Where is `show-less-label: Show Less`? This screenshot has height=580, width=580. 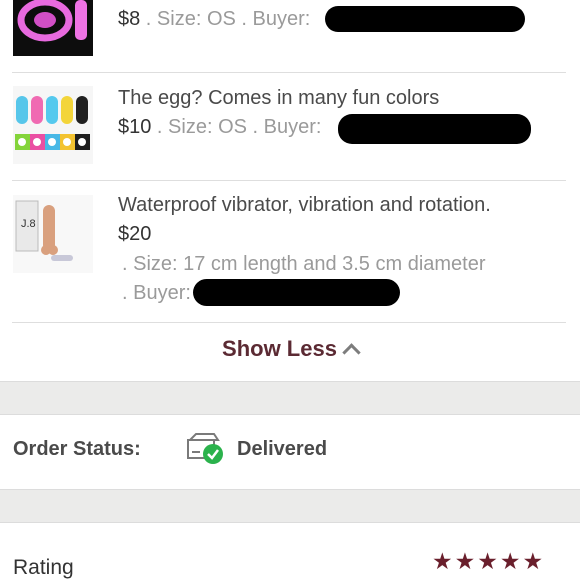
show-less-label: Show Less is located at coordinates (279, 348).